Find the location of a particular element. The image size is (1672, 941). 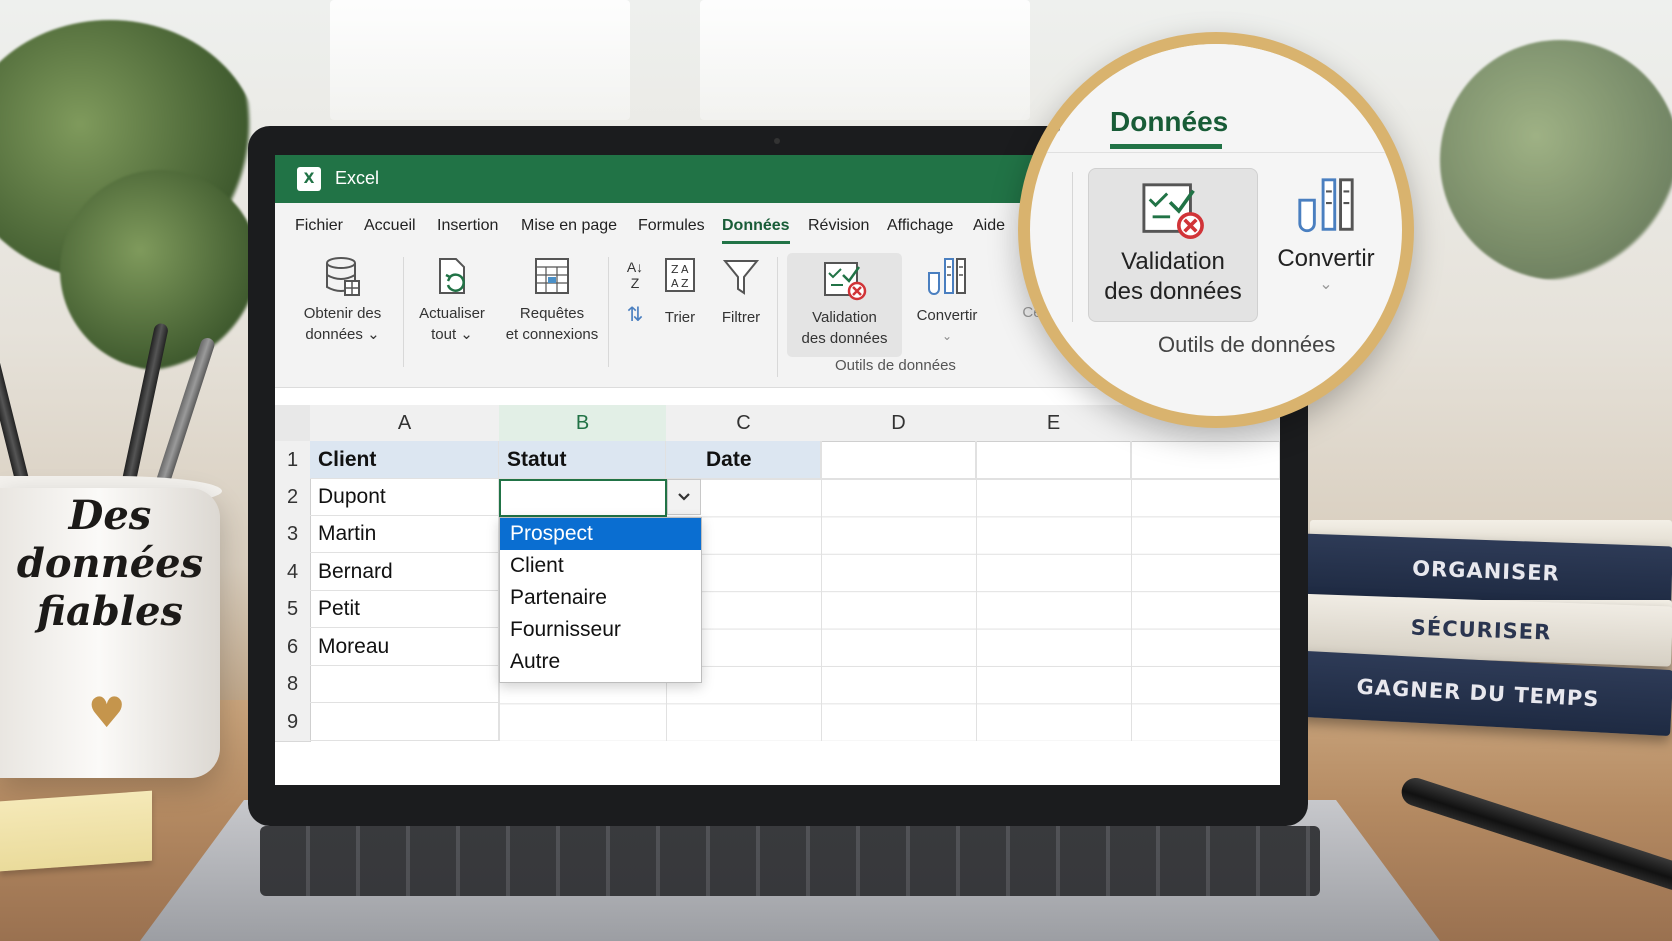

row-header: 9 is located at coordinates (293, 722).